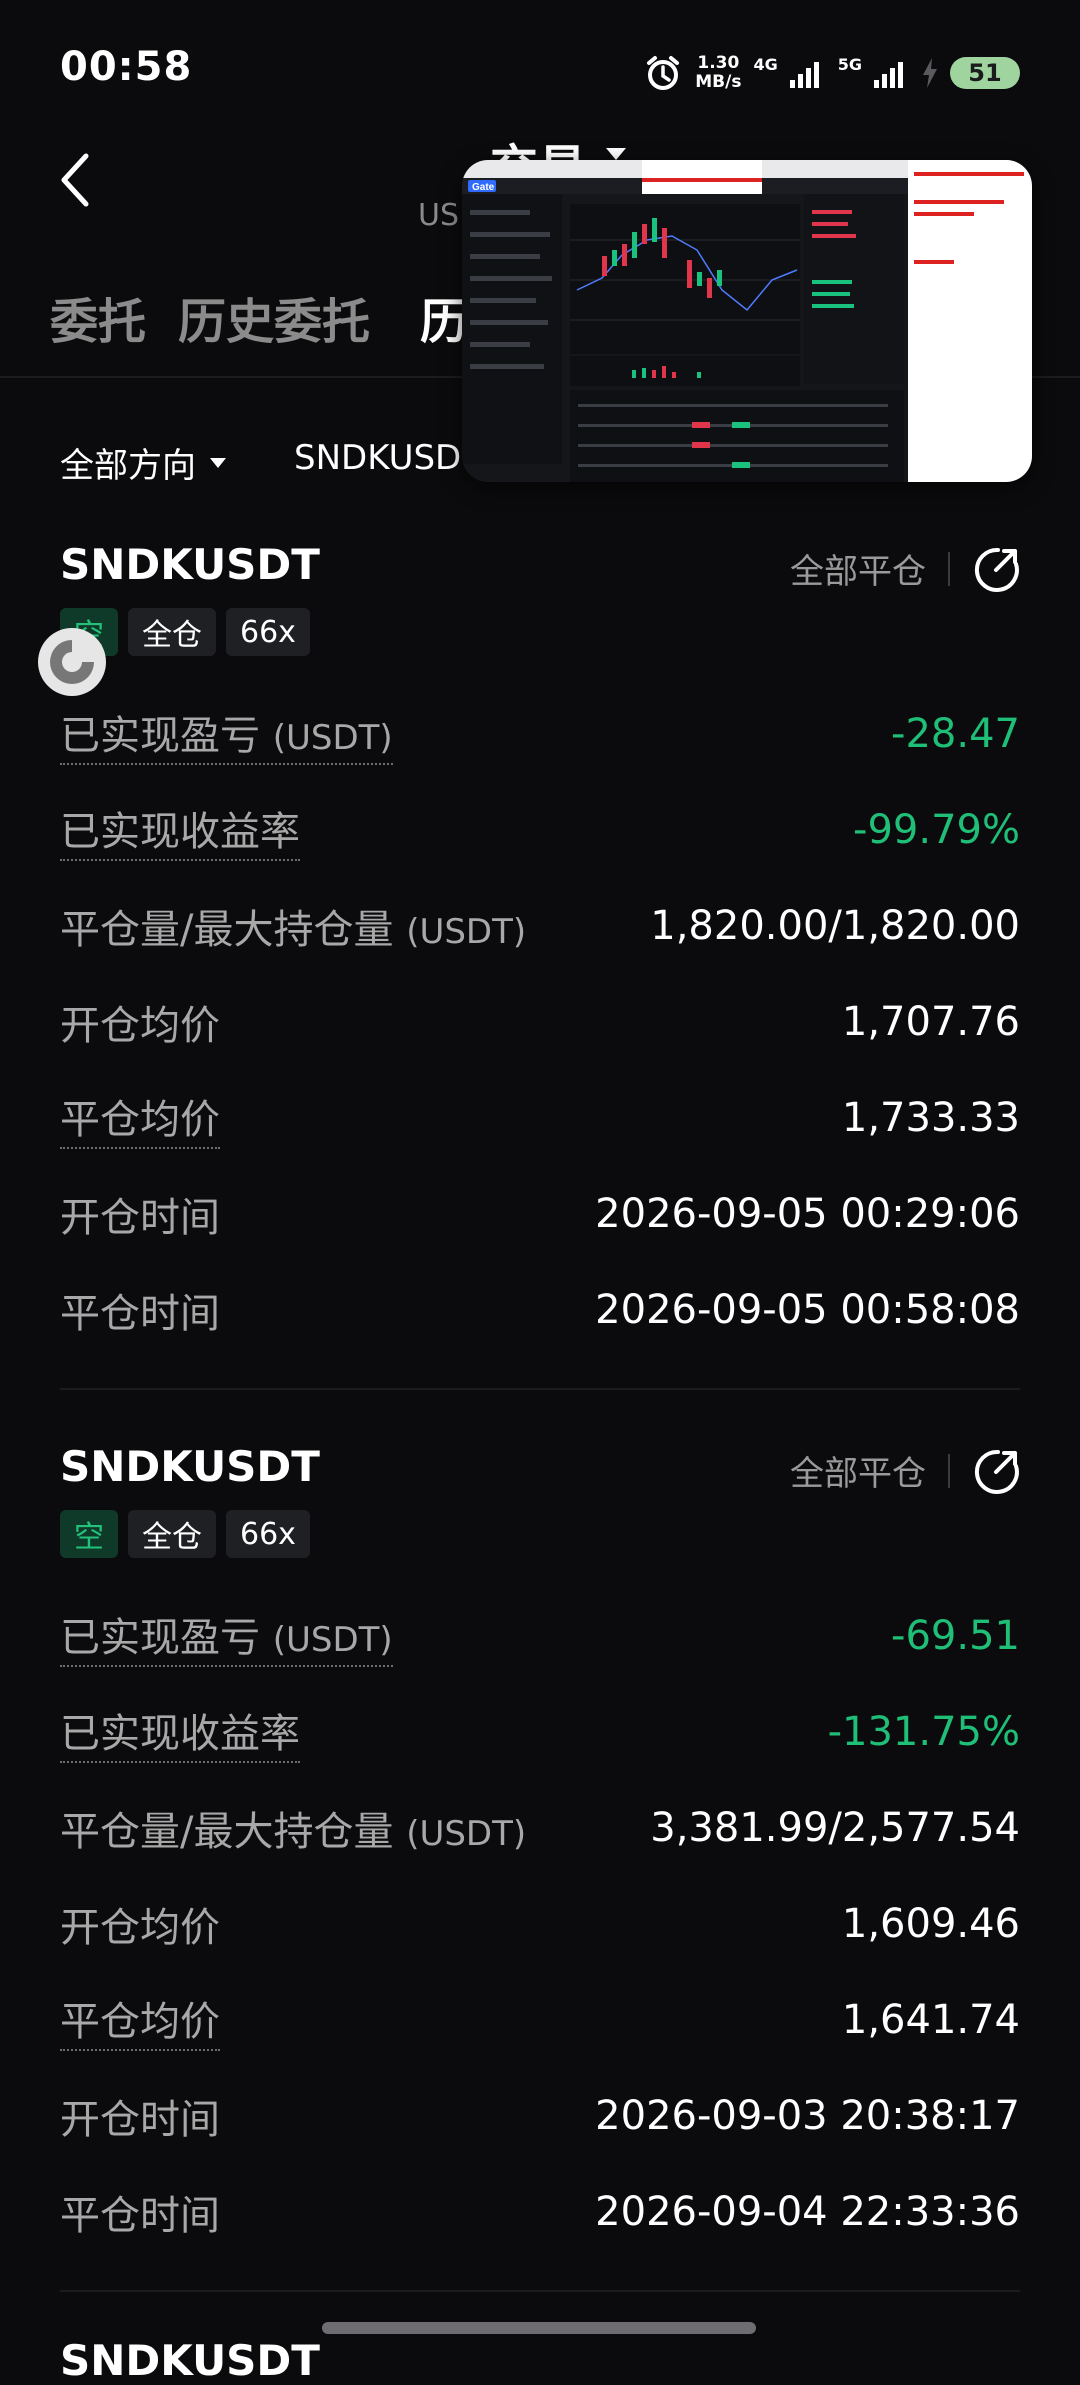 This screenshot has width=1080, height=2385. Describe the element at coordinates (807, 2212) in the screenshot. I see `close-time-value: 2026-09-04 22:33:36` at that location.